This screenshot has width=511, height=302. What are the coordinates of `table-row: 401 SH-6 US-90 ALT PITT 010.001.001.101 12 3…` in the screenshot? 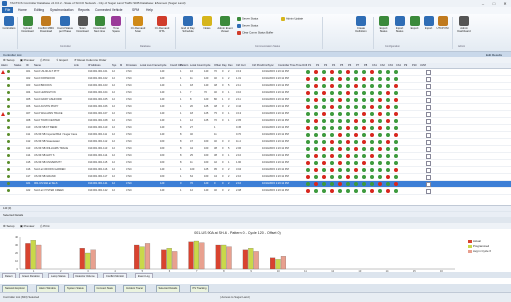 It's located at (255, 72).